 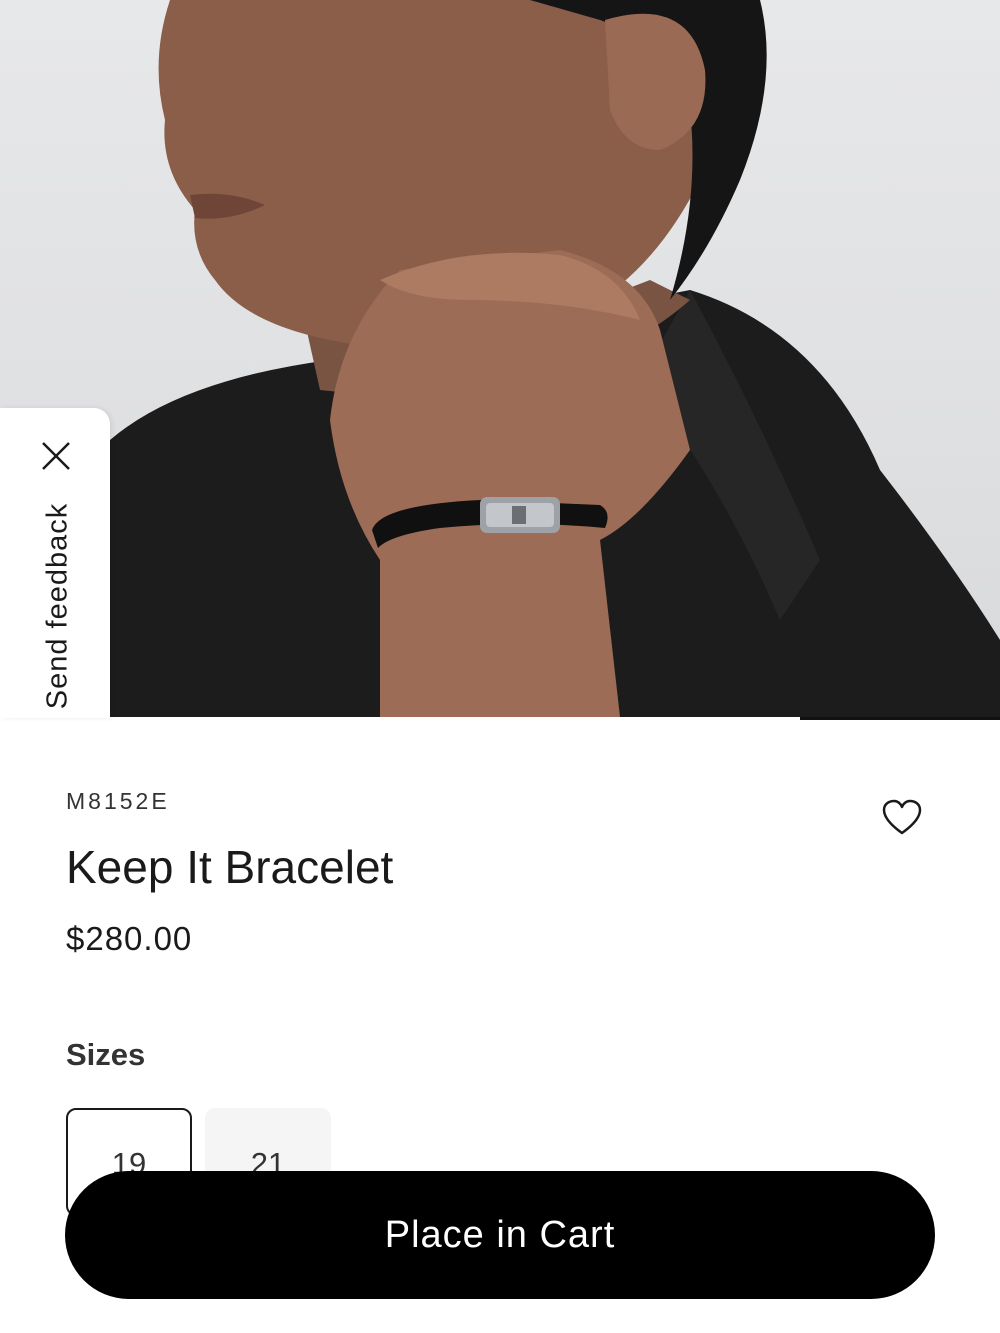 I want to click on sizes-label: Sizes, so click(x=106, y=1054).